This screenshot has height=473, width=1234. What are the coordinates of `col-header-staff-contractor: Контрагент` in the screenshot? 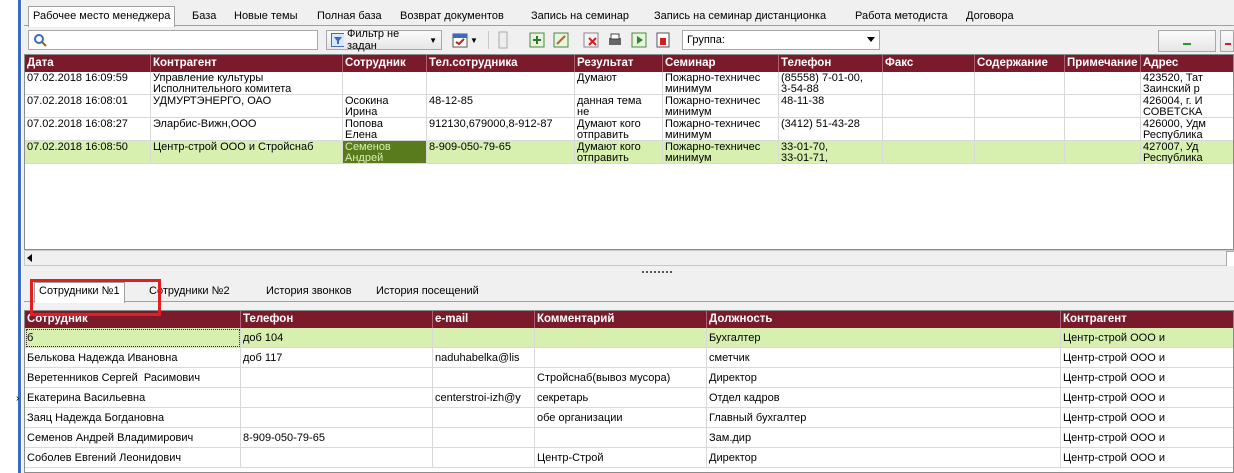 It's located at (1147, 319).